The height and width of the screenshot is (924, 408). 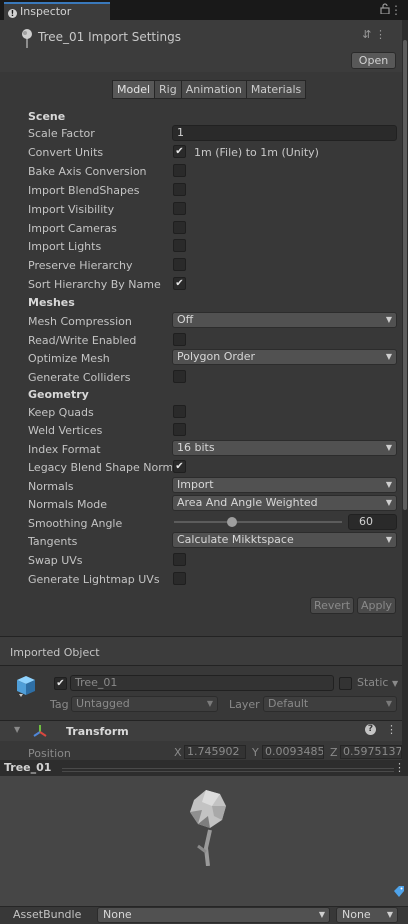 What do you see at coordinates (49, 753) in the screenshot?
I see `position-label: Position` at bounding box center [49, 753].